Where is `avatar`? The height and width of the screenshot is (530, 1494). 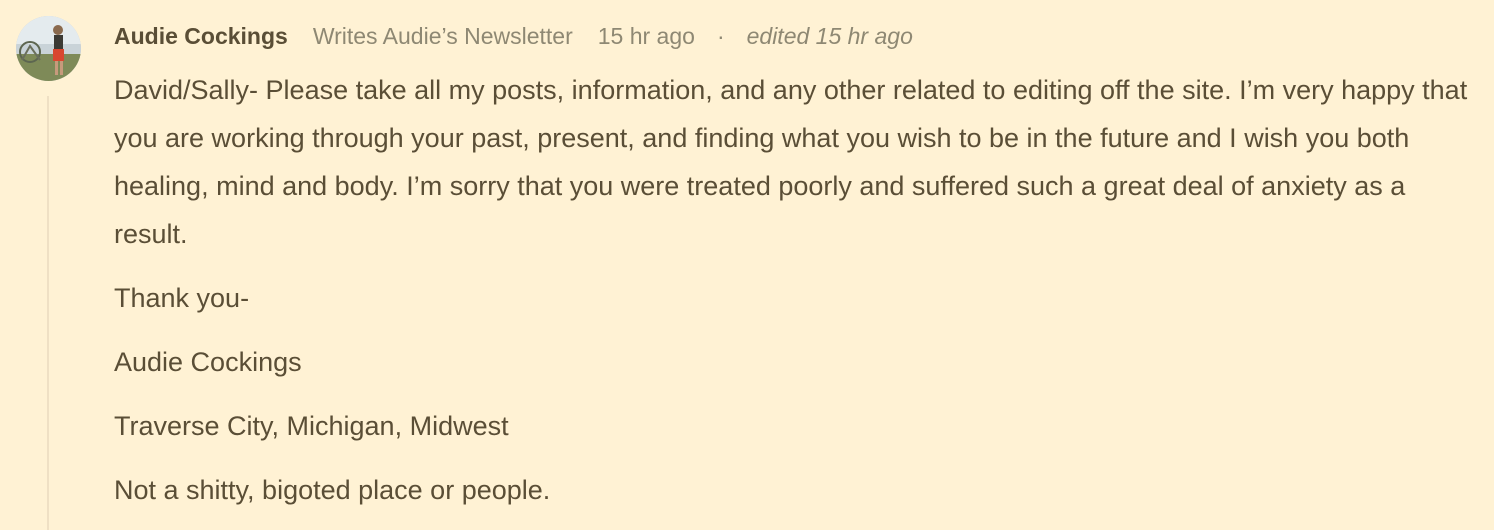
avatar is located at coordinates (48, 48).